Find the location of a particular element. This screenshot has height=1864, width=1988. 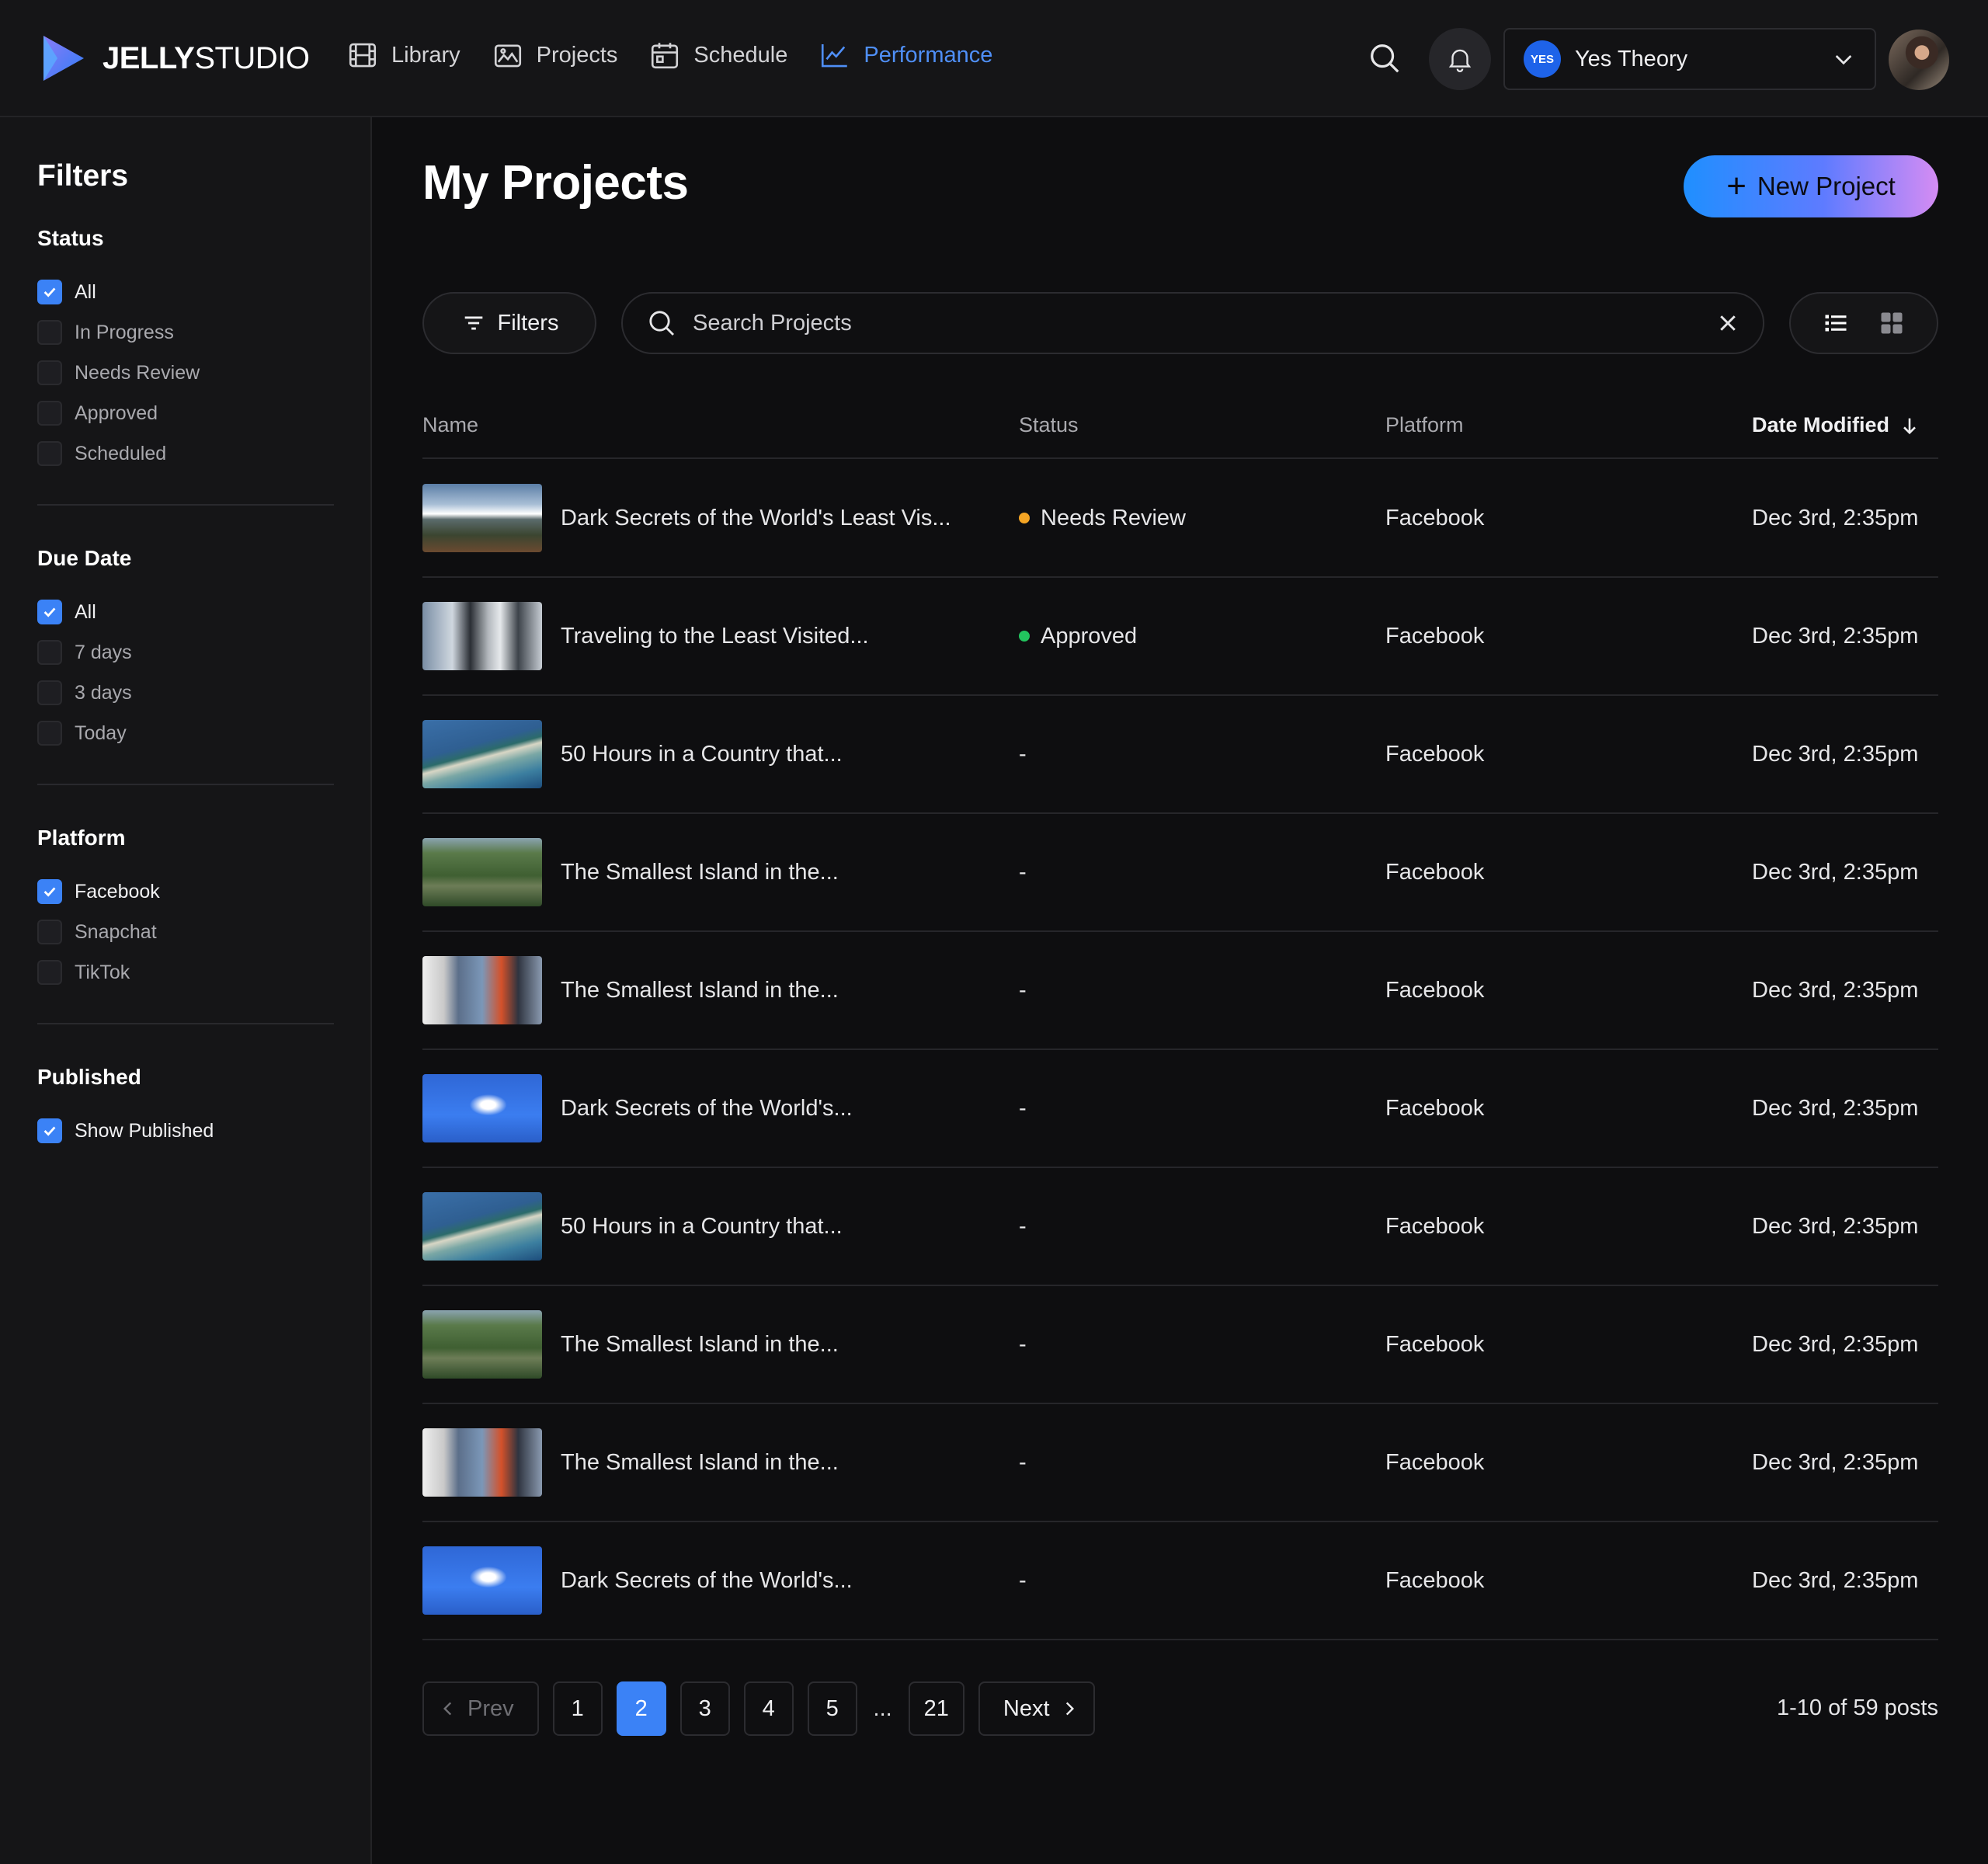

close-icon is located at coordinates (1728, 323).